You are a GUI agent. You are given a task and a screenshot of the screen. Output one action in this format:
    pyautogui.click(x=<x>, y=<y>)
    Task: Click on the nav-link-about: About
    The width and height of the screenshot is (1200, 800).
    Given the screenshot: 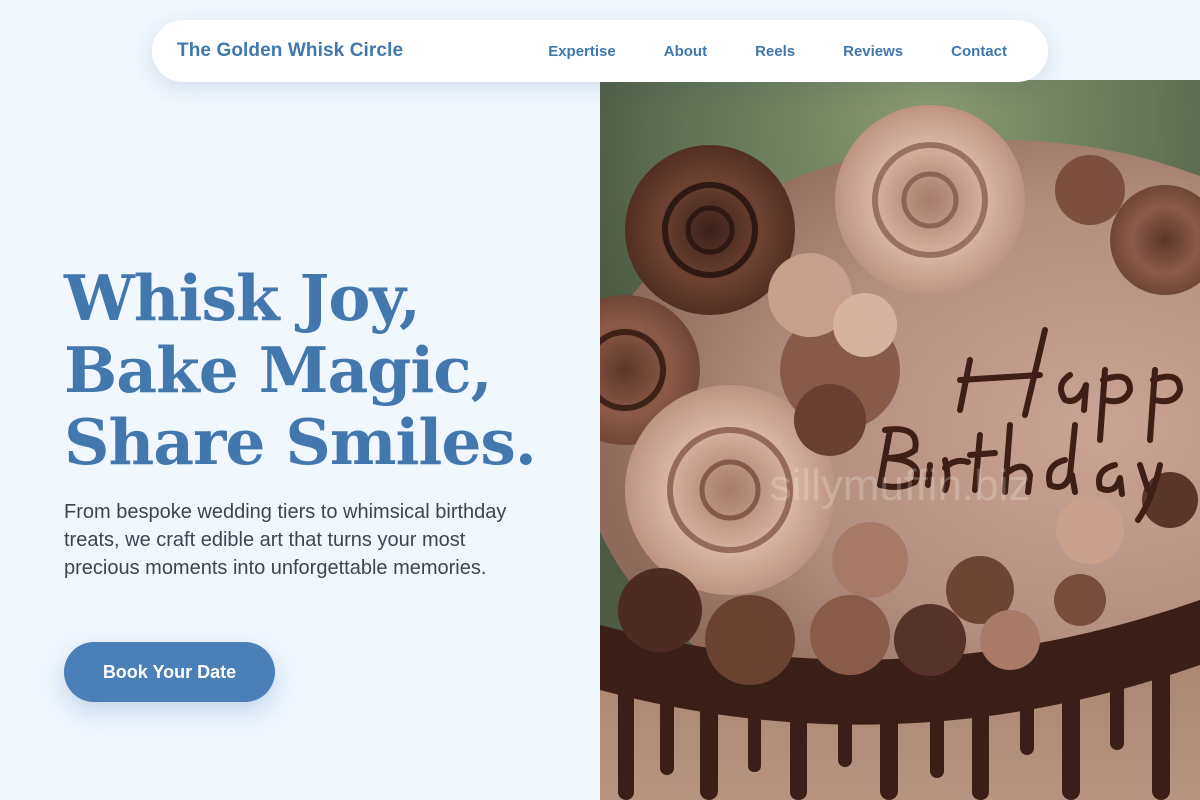 What is the action you would take?
    pyautogui.click(x=685, y=51)
    